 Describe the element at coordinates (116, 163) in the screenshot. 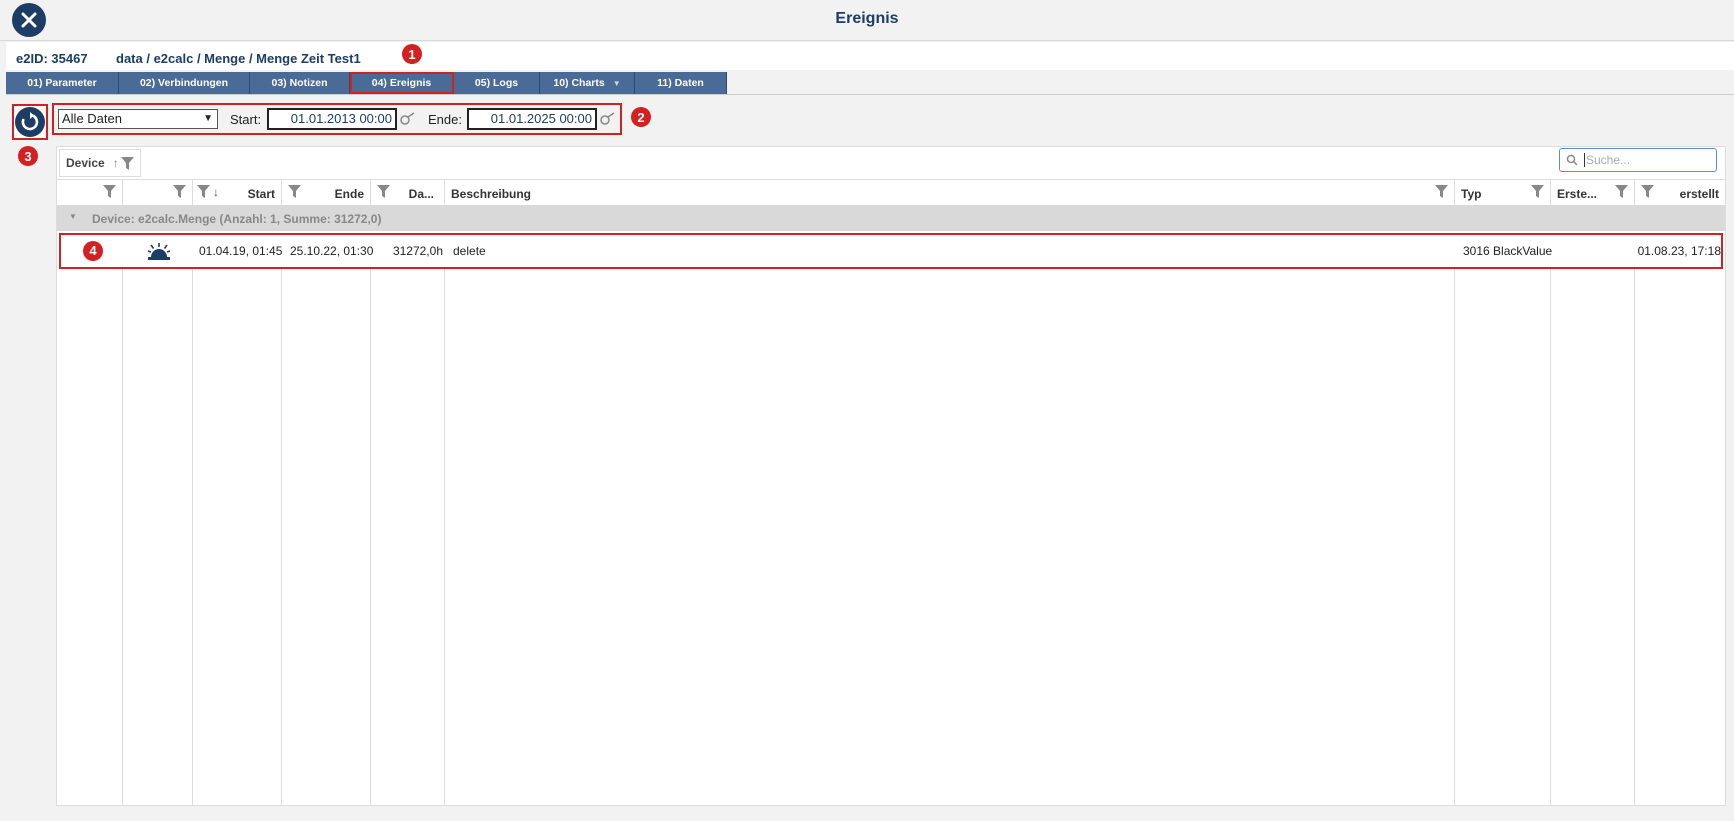

I see `sort-asc-icon: ↑` at that location.